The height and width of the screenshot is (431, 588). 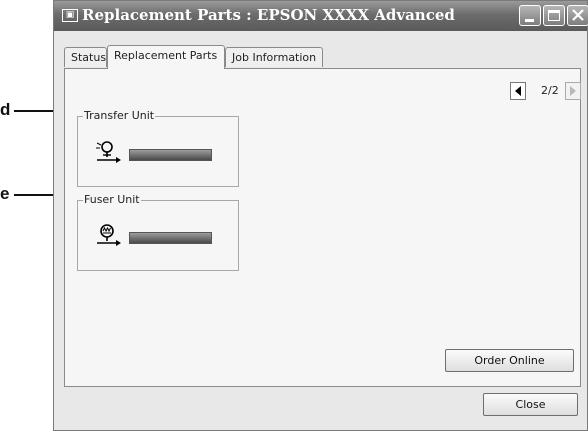 I want to click on callout-e: e, so click(x=5, y=193).